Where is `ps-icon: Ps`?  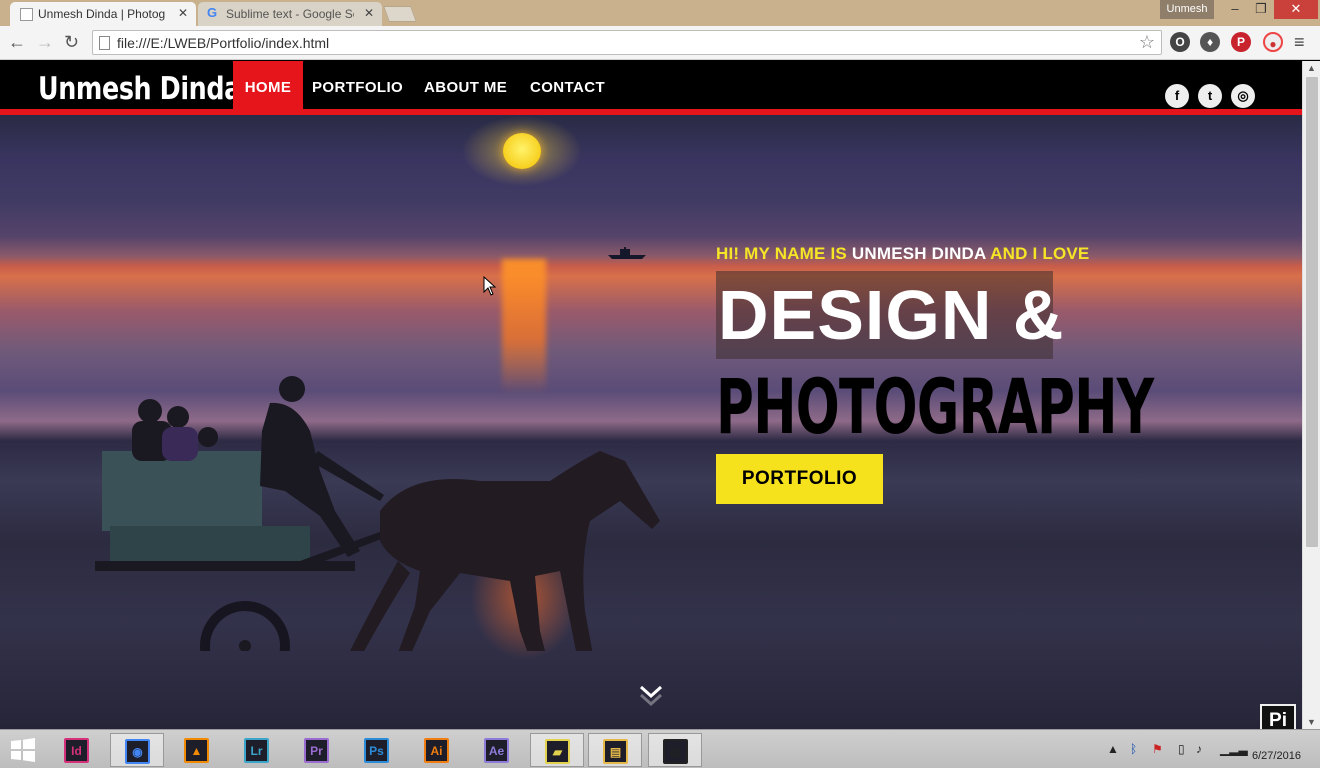
ps-icon: Ps is located at coordinates (376, 750).